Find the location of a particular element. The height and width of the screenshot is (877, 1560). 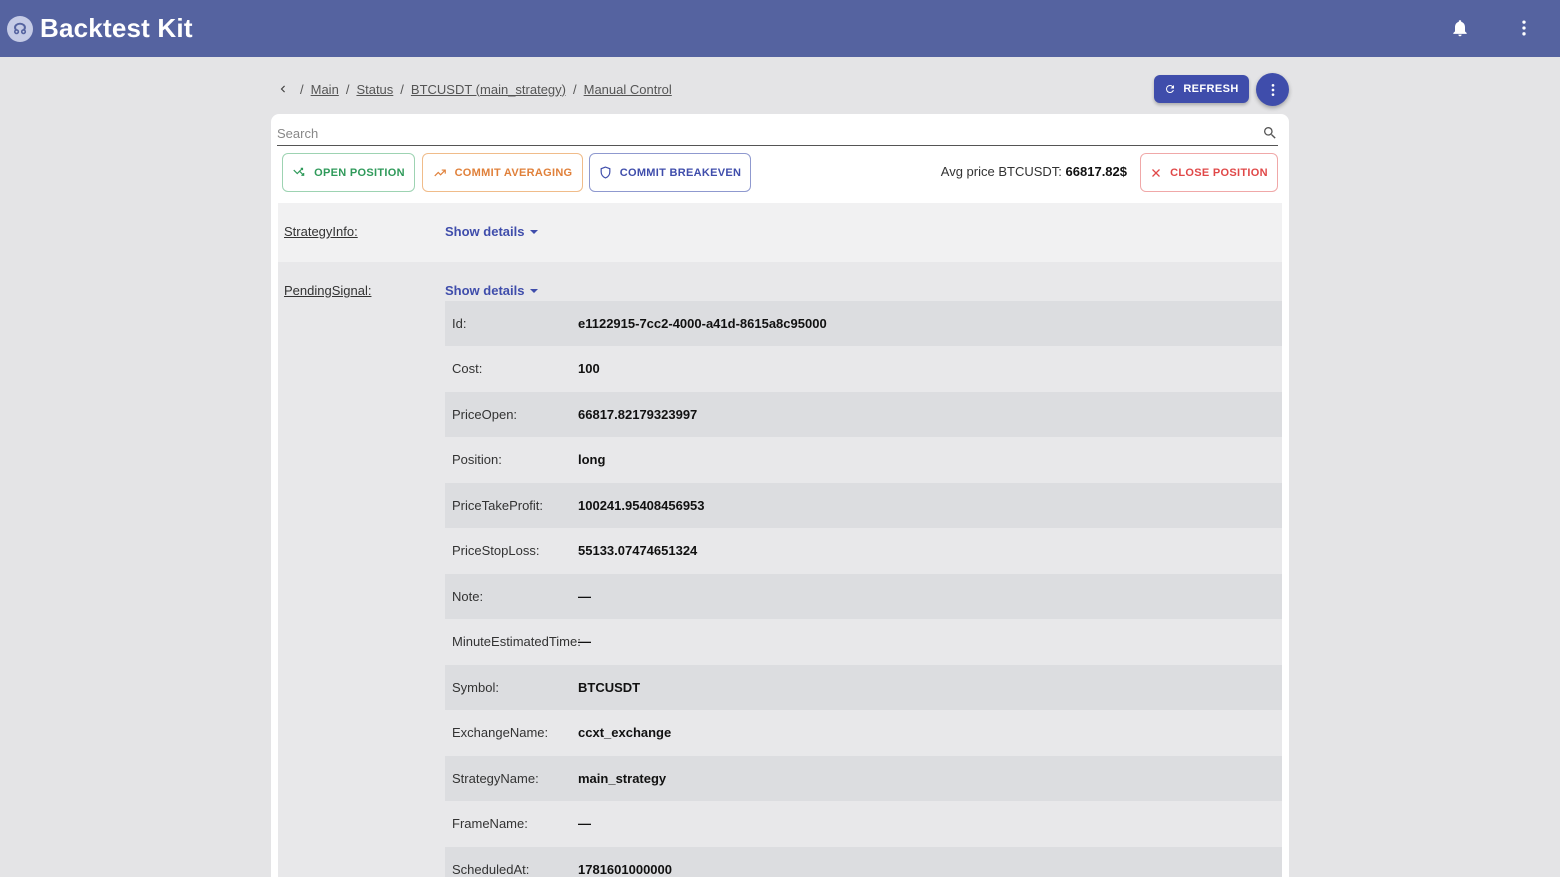

detail-row-exchange-name: ExchangeName: ccxt_exchange is located at coordinates (863, 732).